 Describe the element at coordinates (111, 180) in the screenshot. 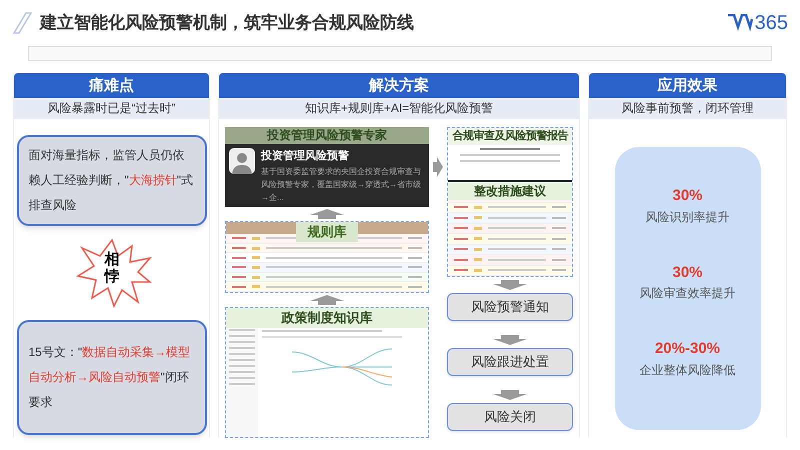

I see `pain-point-card: 面对海量指标，监管人员仍依赖人工经验判断，"大海捞针"式排查风险` at that location.